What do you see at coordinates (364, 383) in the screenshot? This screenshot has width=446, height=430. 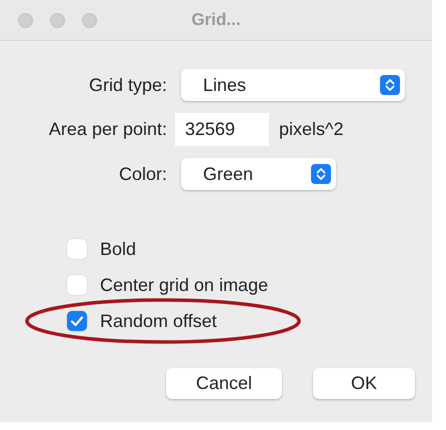 I see `dialog-button: OK` at bounding box center [364, 383].